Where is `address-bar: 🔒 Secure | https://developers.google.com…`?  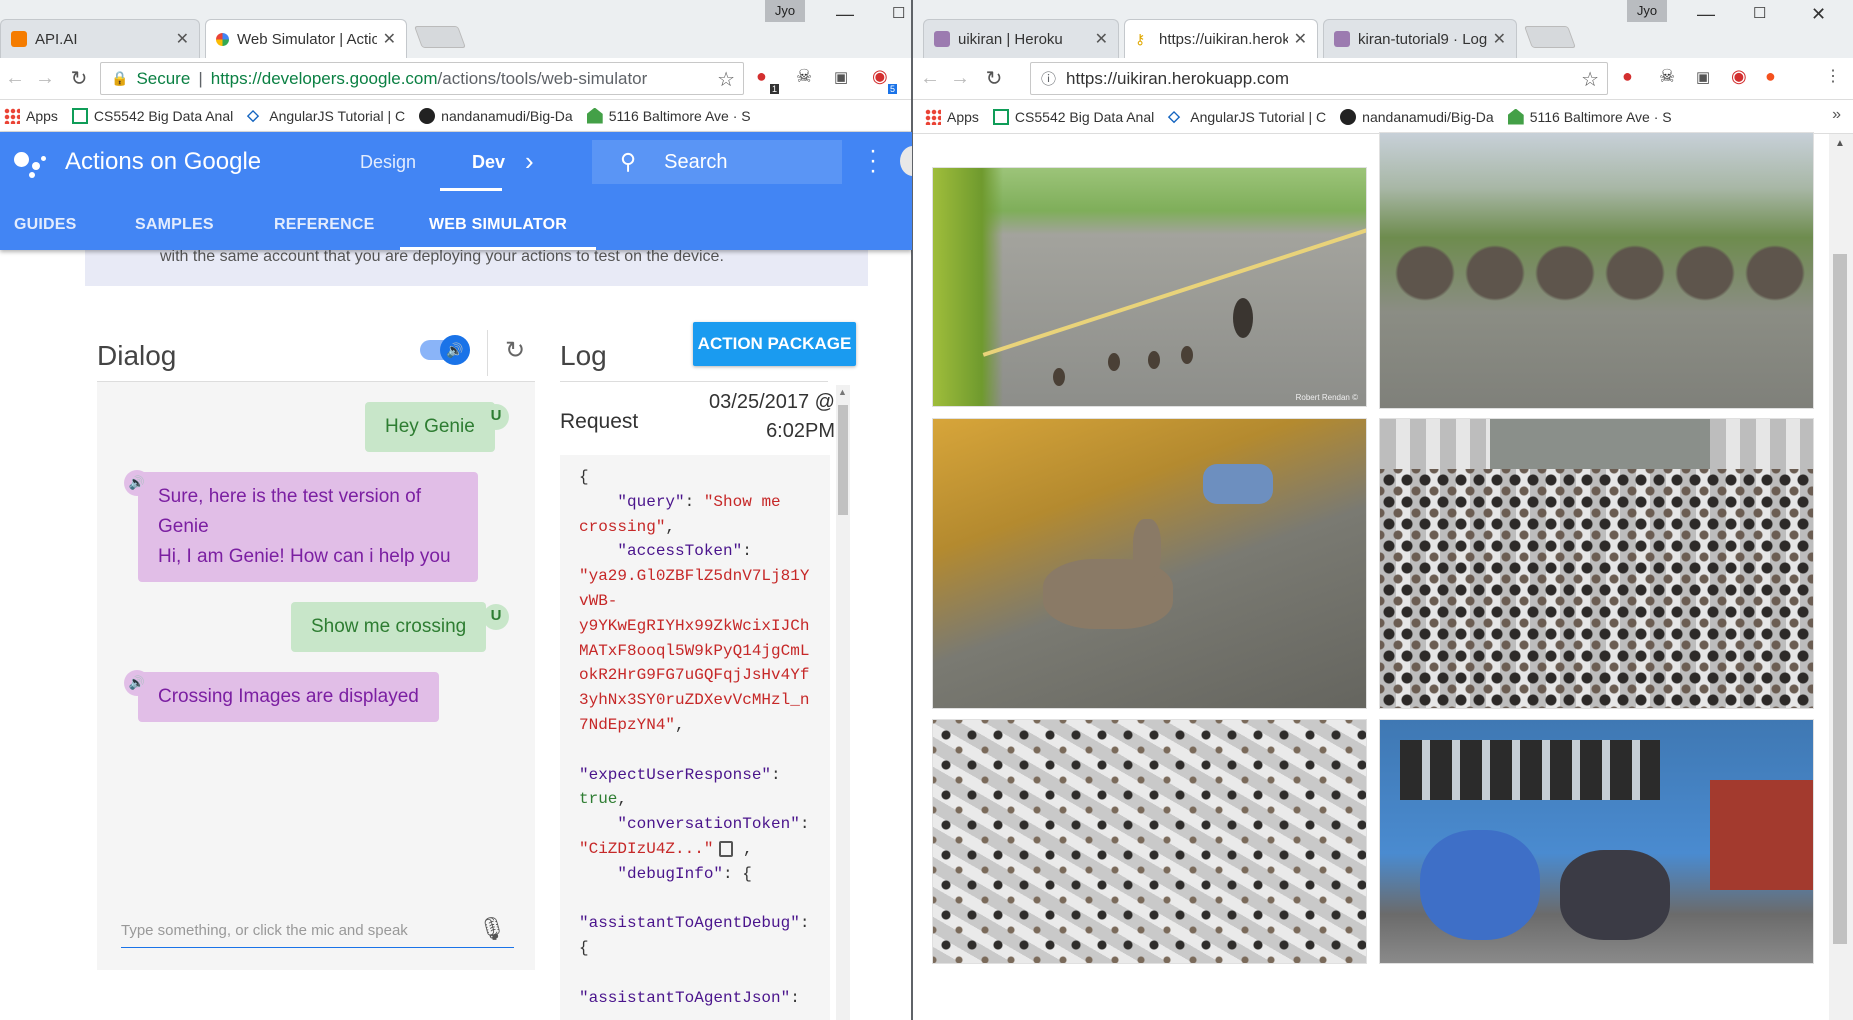
address-bar: 🔒 Secure | https://developers.google.com… is located at coordinates (422, 78).